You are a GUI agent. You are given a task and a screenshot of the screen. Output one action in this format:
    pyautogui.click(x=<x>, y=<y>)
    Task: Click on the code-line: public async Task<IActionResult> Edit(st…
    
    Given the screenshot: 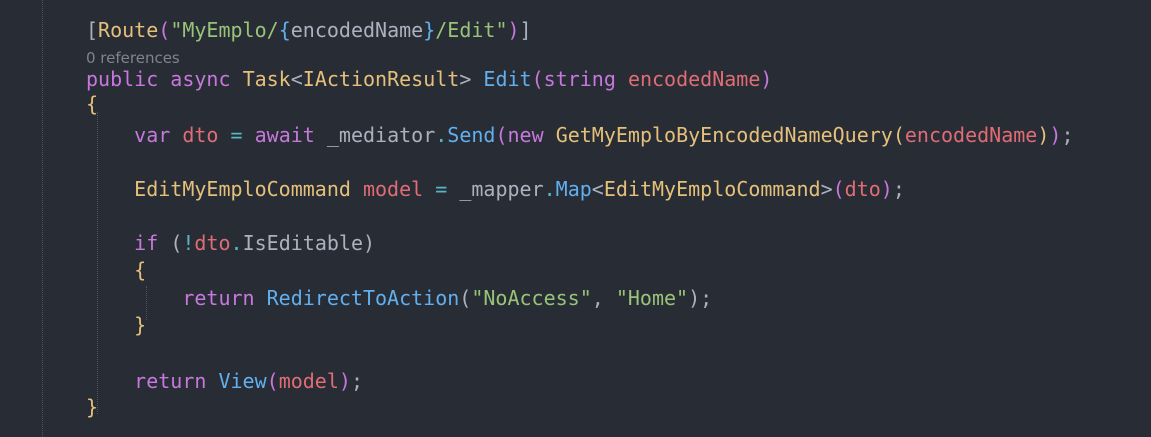 What is the action you would take?
    pyautogui.click(x=429, y=79)
    